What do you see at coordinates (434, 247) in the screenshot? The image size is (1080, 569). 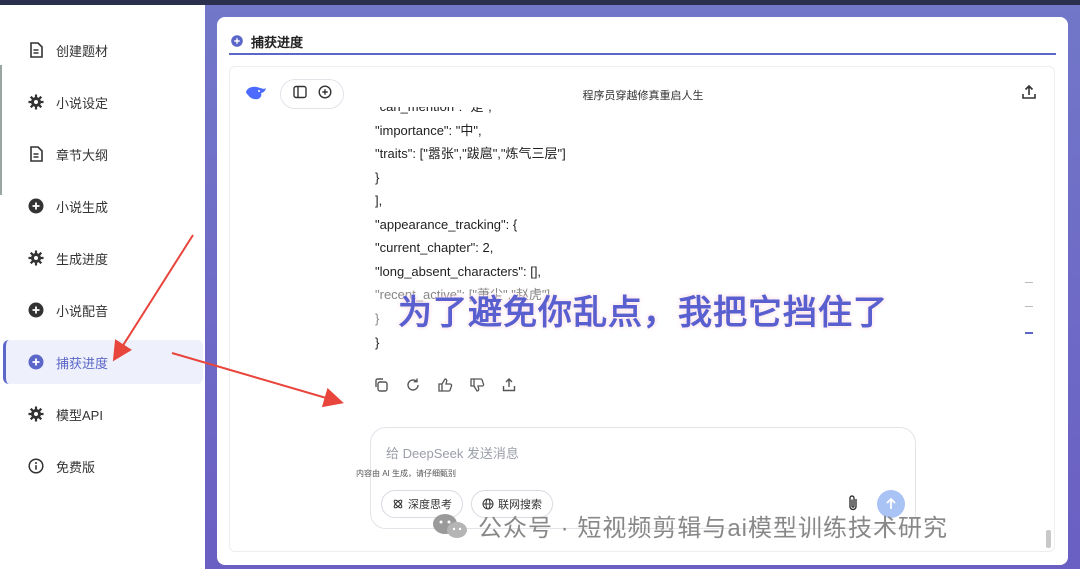 I see `code-line: "current_chapter": 2,` at bounding box center [434, 247].